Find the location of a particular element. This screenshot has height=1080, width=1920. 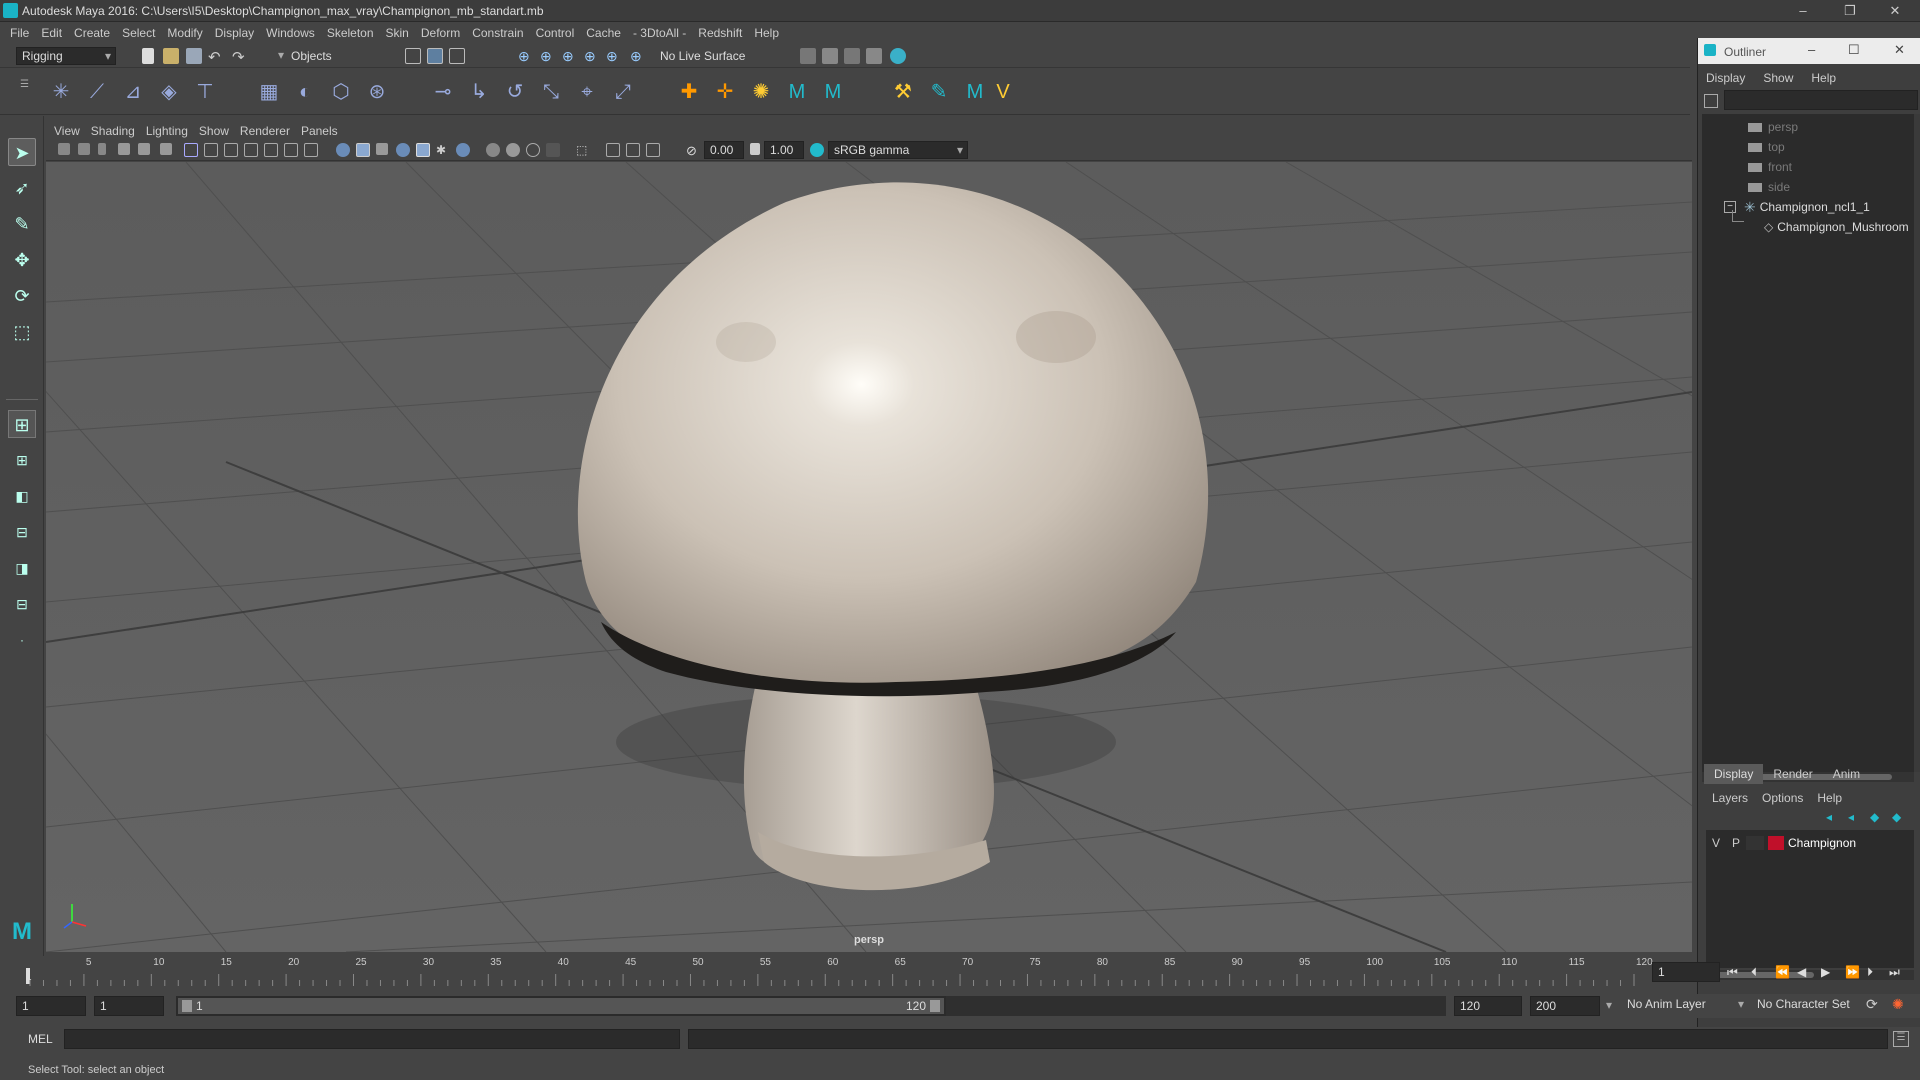

ipr-render-icon is located at coordinates (852, 56).